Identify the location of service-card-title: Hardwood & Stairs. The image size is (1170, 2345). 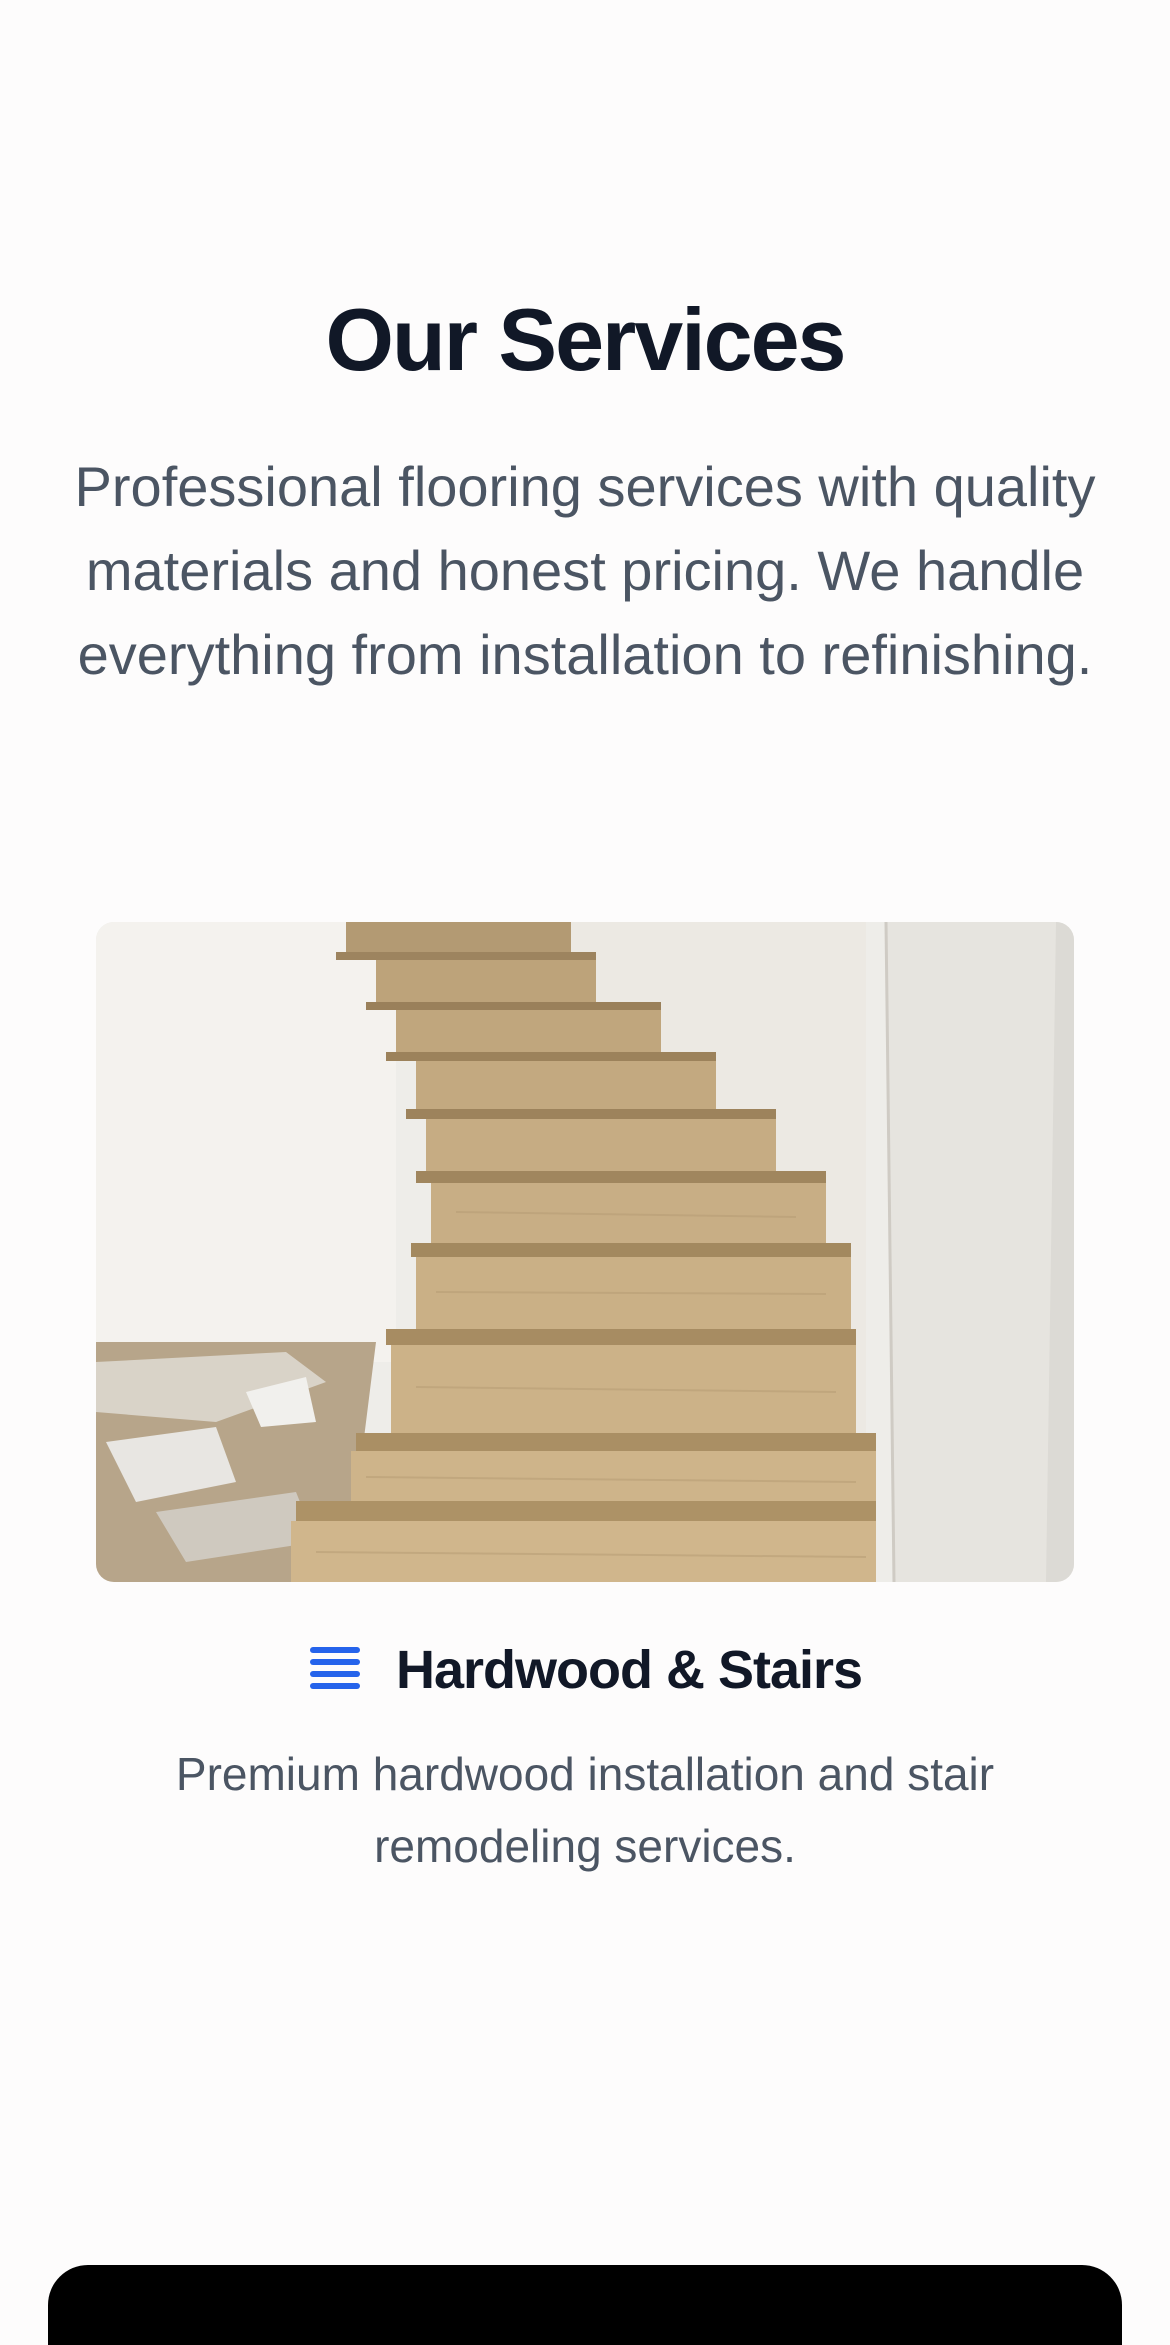
(629, 1670).